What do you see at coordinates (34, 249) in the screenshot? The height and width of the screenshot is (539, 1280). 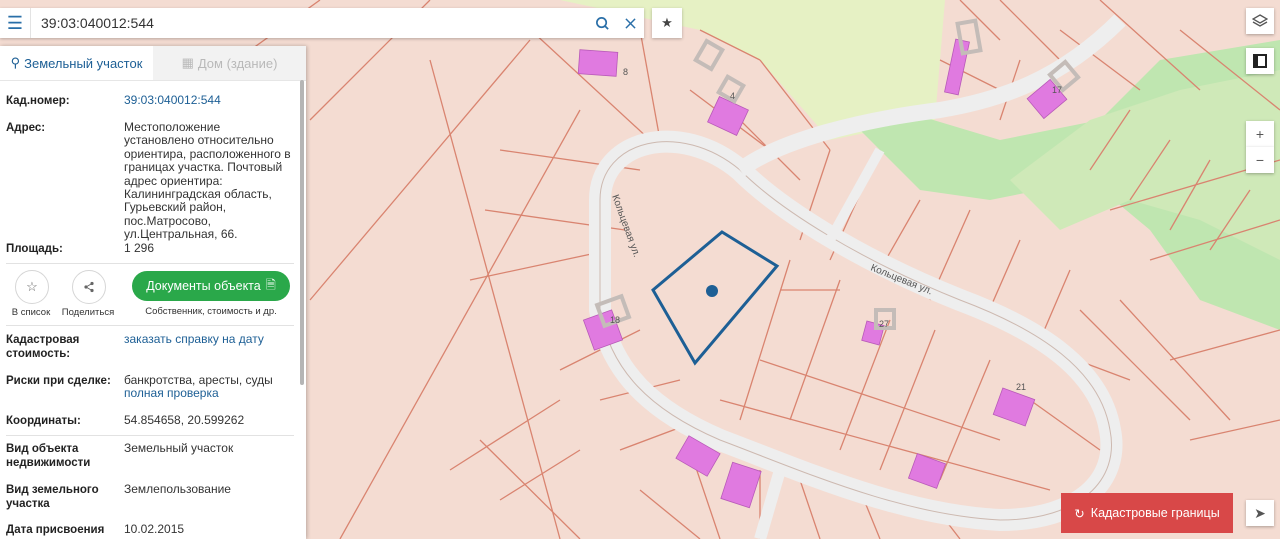 I see `field-label: Площадь:` at bounding box center [34, 249].